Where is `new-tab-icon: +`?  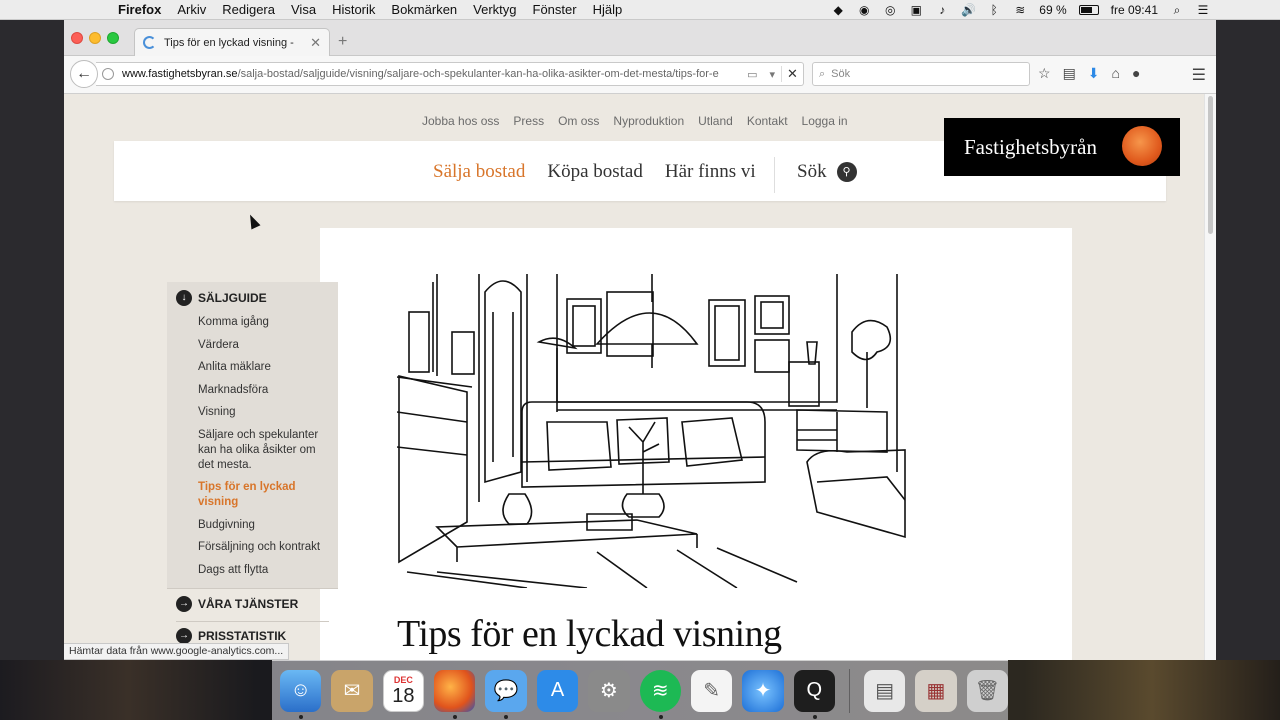 new-tab-icon: + is located at coordinates (342, 42).